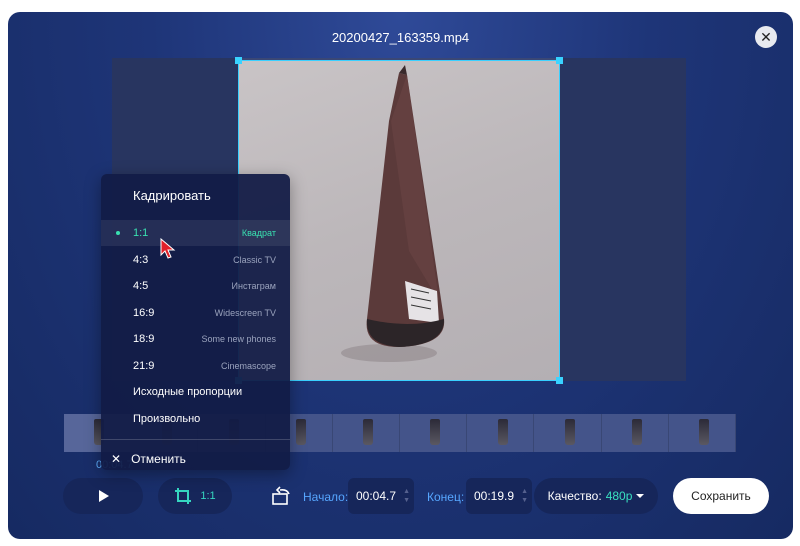 This screenshot has height=546, width=800. Describe the element at coordinates (248, 365) in the screenshot. I see `crop-ratio-description: Cinemascope` at that location.